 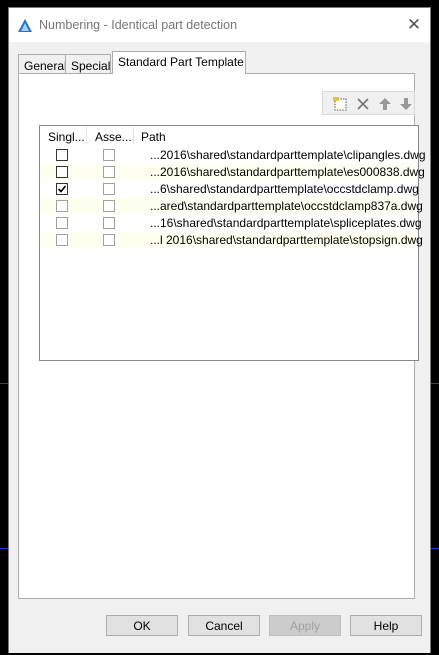 I want to click on close-icon: ✕, so click(x=414, y=25).